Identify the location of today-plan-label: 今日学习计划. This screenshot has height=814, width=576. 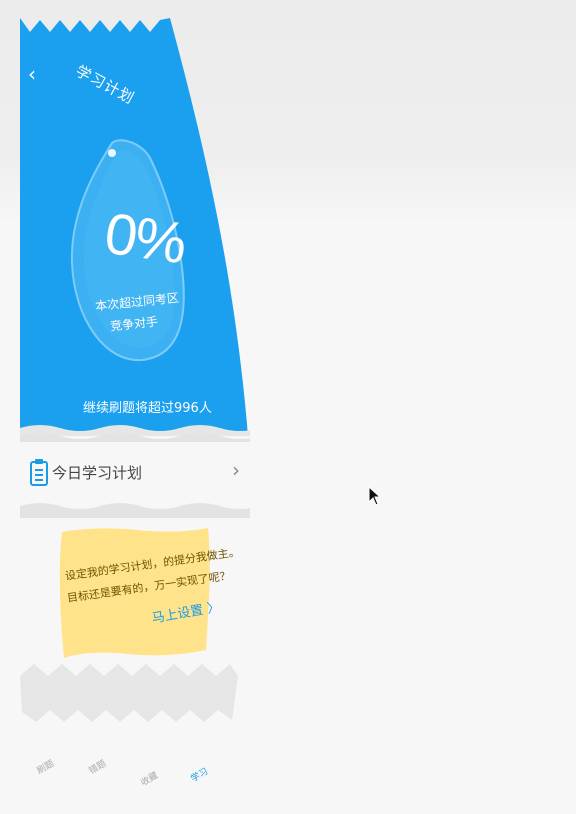
(97, 473).